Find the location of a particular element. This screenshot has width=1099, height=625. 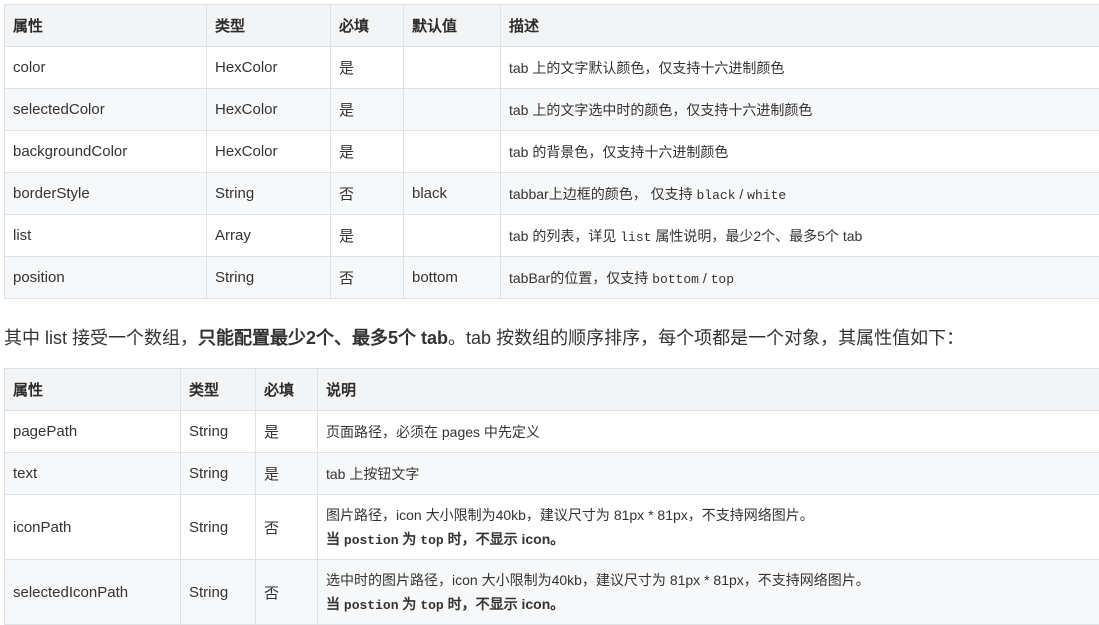

property-description: tab 的列表，详见 list 属性说明，最少2个、最多5个 tab is located at coordinates (800, 236).